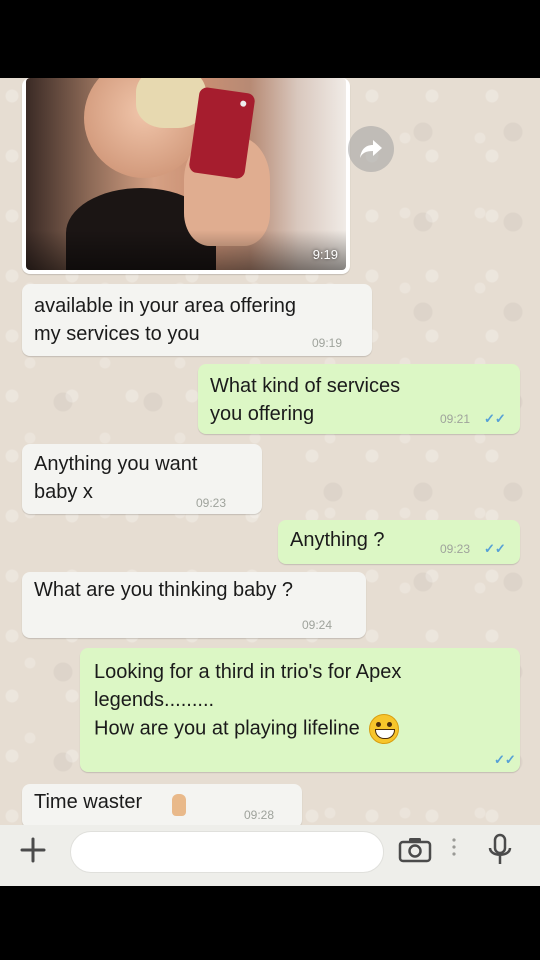 The height and width of the screenshot is (960, 540). I want to click on photo-phone, so click(222, 133).